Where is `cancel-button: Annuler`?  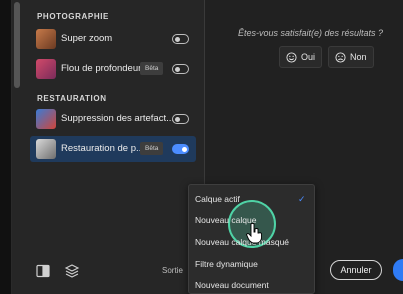
cancel-button: Annuler is located at coordinates (356, 270).